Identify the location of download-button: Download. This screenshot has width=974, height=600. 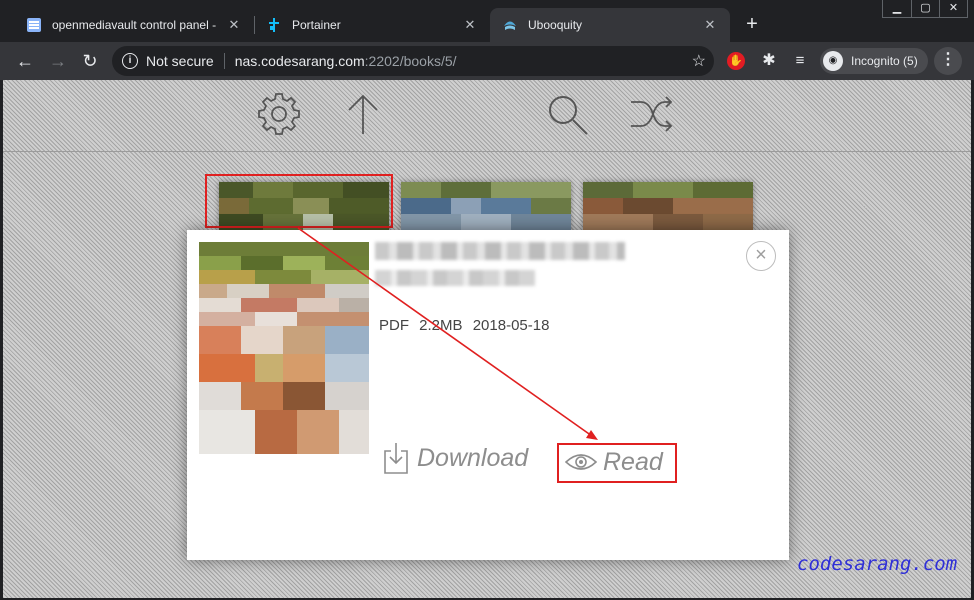
(455, 458).